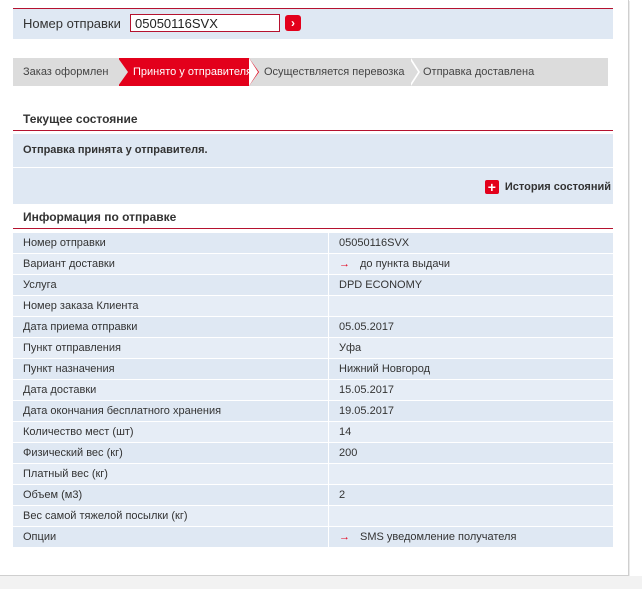  What do you see at coordinates (405, 264) in the screenshot?
I see `row-value-text: до пункта выдачи` at bounding box center [405, 264].